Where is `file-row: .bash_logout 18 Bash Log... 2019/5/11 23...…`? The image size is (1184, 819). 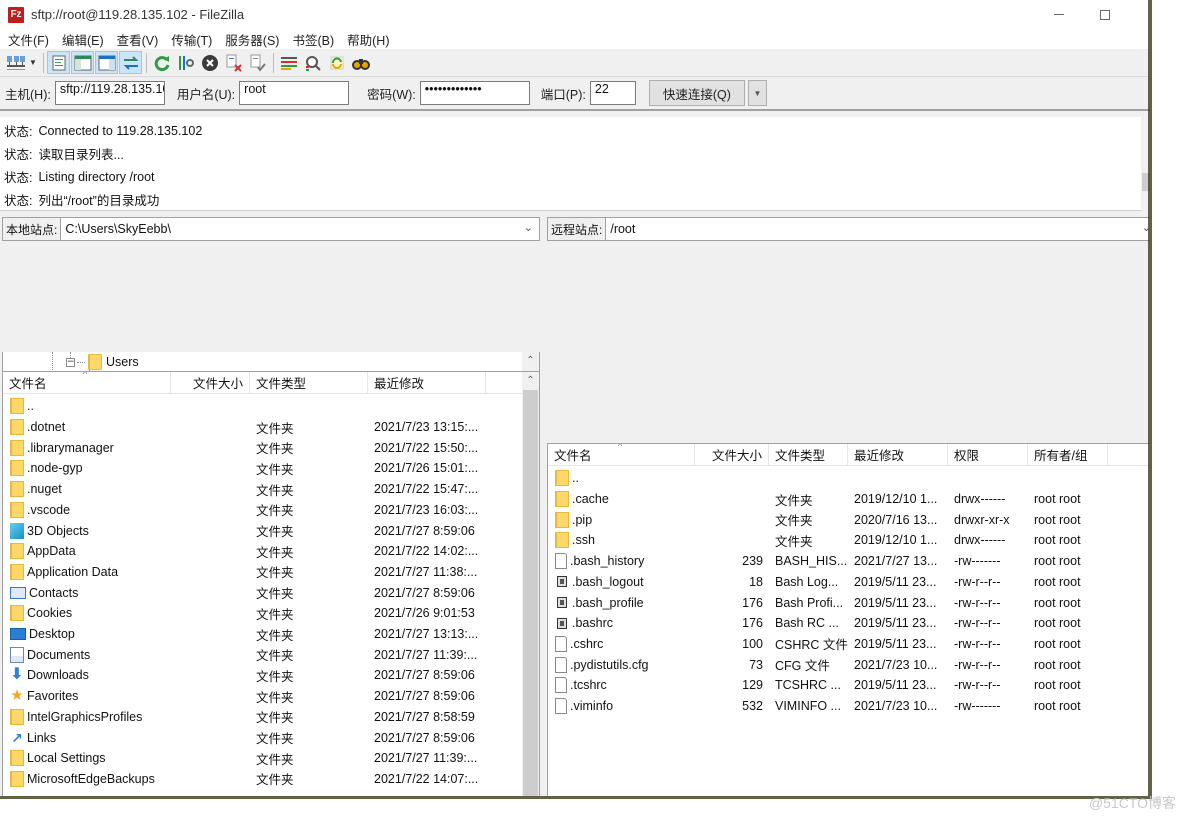 file-row: .bash_logout 18 Bash Log... 2019/5/11 23...… is located at coordinates (828, 582).